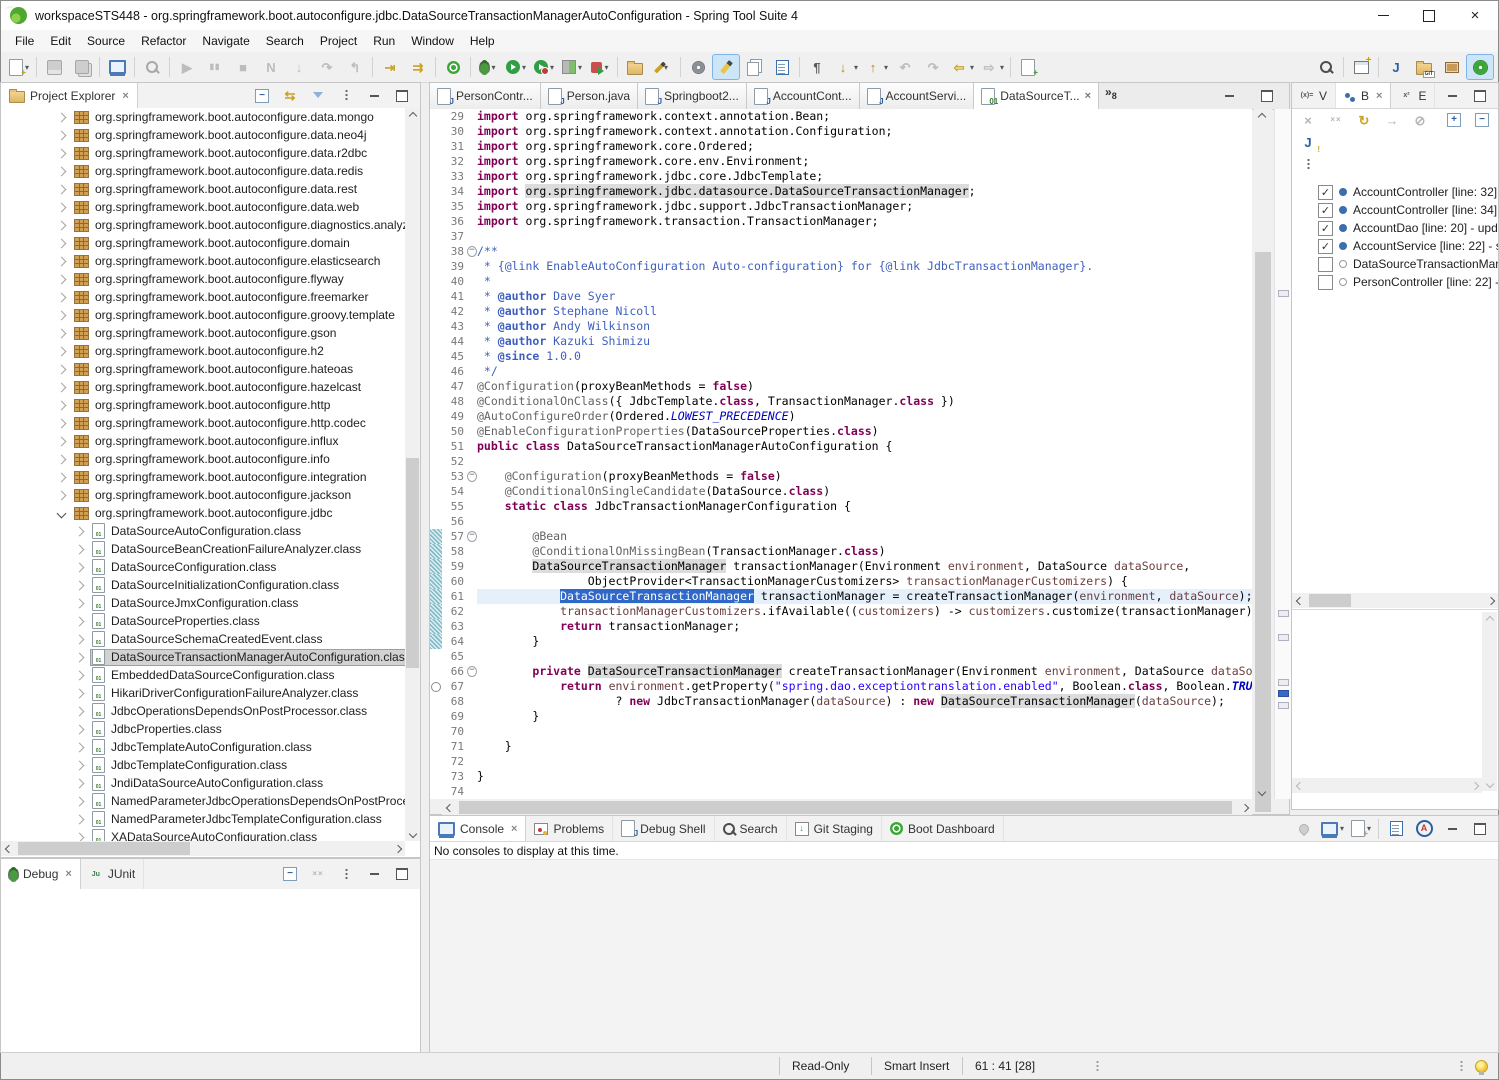  Describe the element at coordinates (905, 67) in the screenshot. I see `last-edit-location-button: ↶` at that location.